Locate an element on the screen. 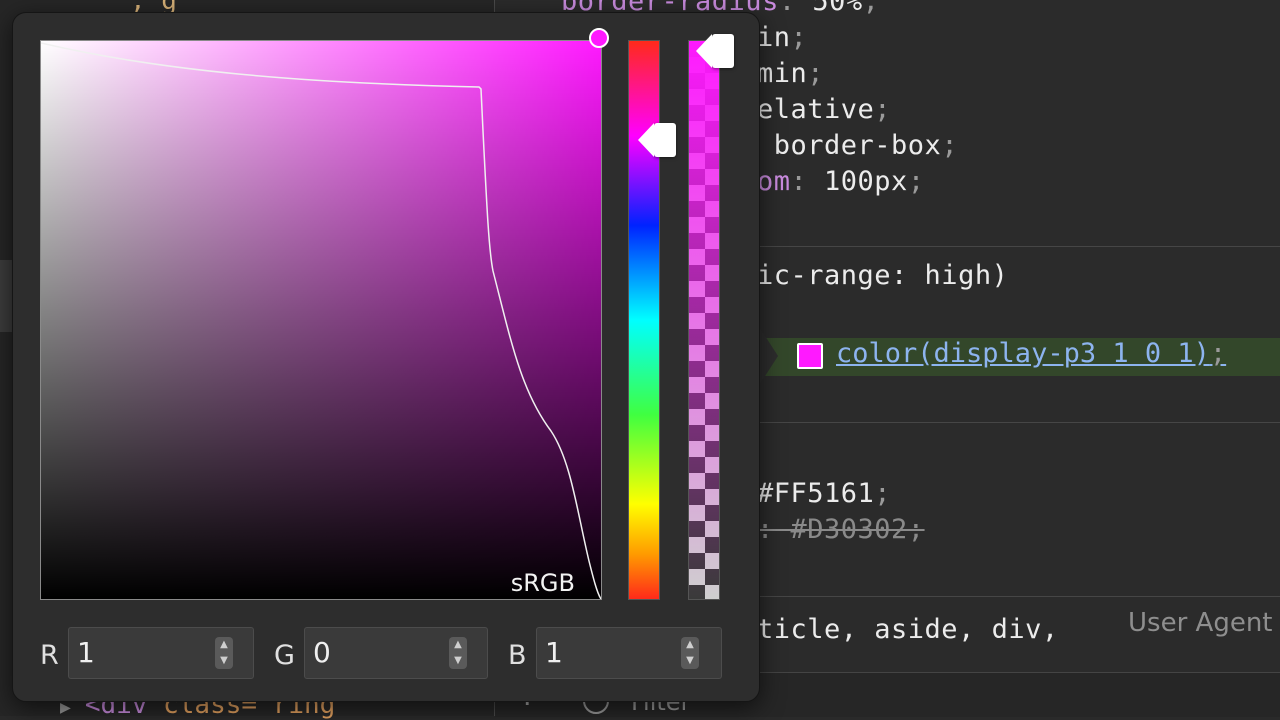  rule-selector: ticle, aside, div, is located at coordinates (908, 629).